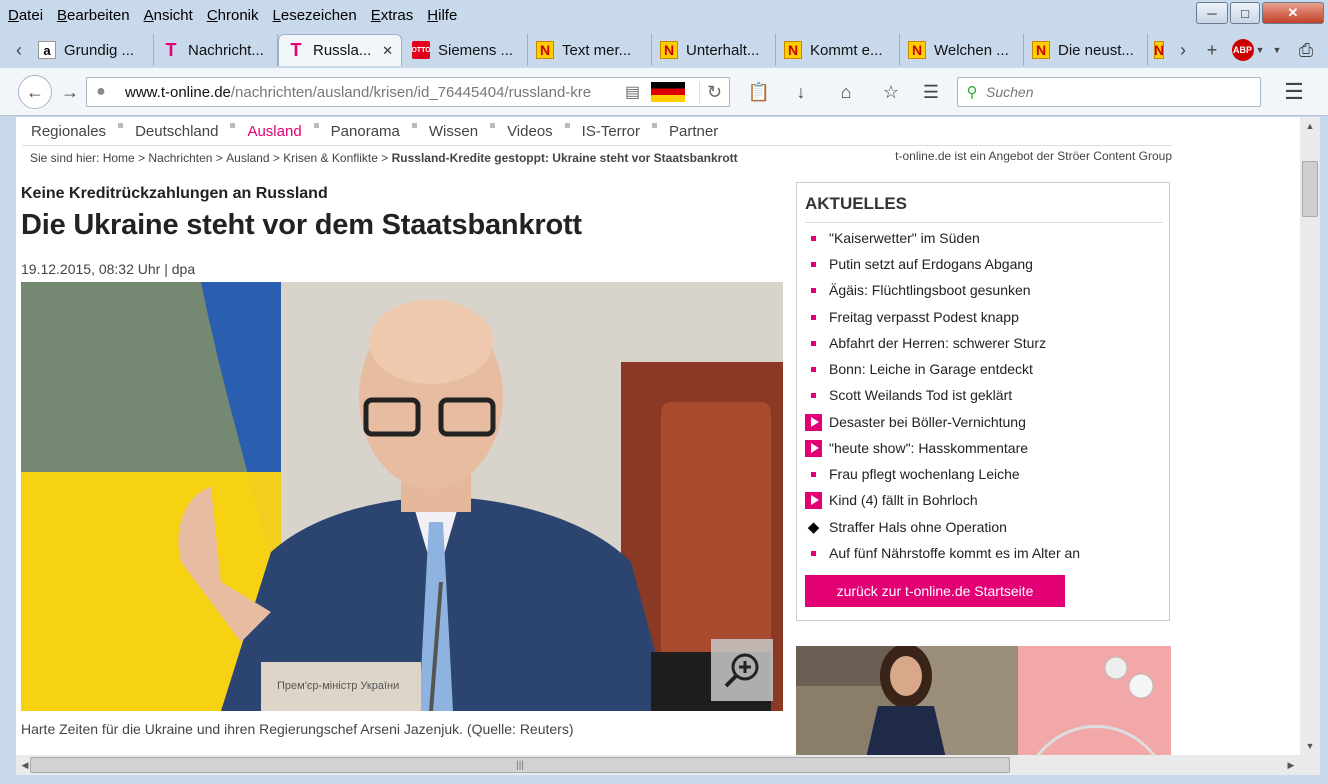  Describe the element at coordinates (759, 92) in the screenshot. I see `clipboard-button: 📋` at that location.